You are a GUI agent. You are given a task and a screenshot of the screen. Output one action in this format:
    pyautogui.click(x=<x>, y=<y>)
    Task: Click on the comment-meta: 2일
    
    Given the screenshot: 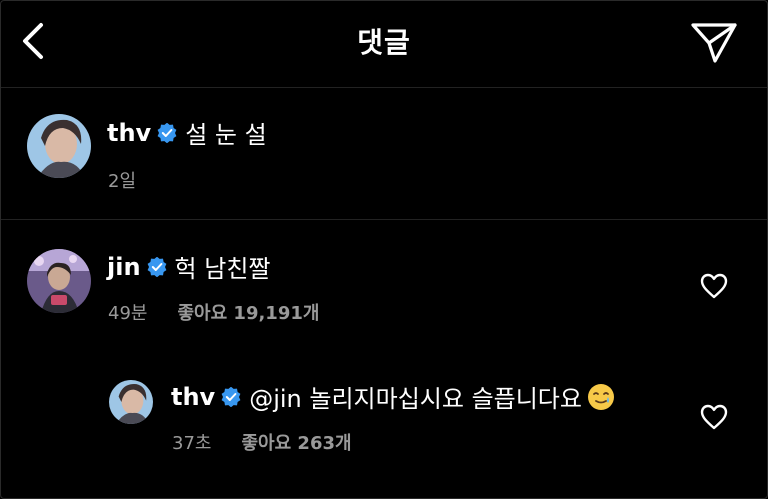 What is the action you would take?
    pyautogui.click(x=122, y=180)
    